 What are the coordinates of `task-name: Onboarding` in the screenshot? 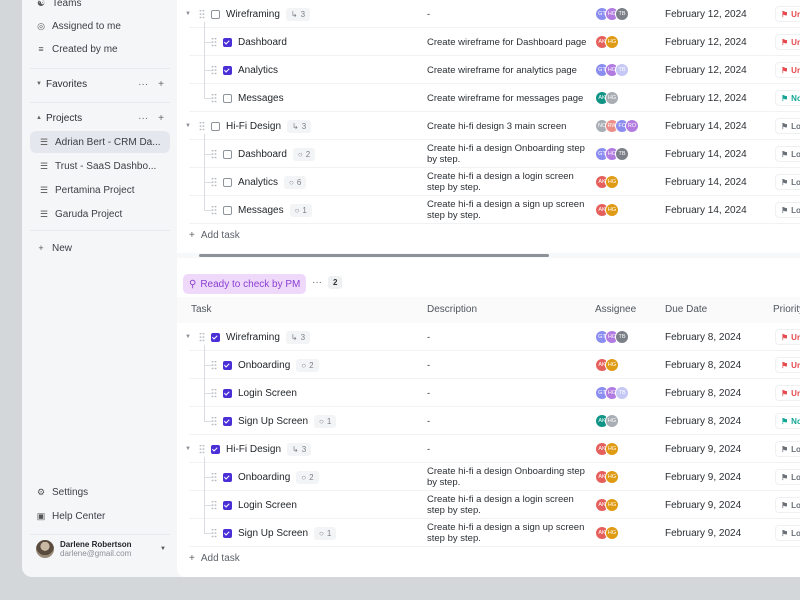 It's located at (264, 477).